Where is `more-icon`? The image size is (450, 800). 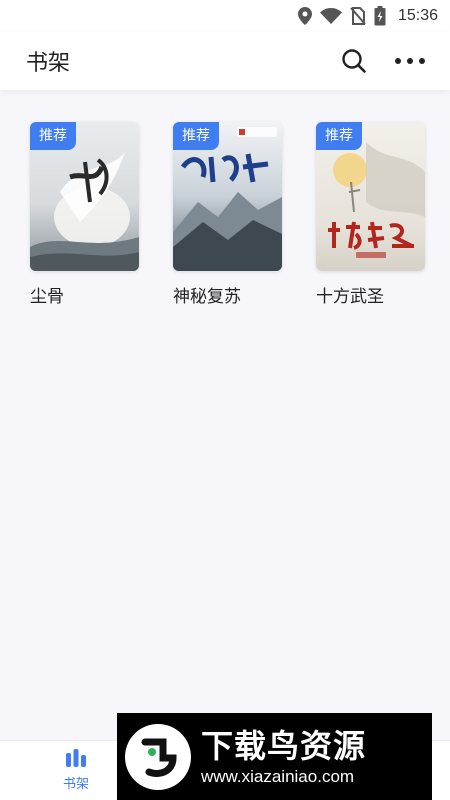
more-icon is located at coordinates (410, 61).